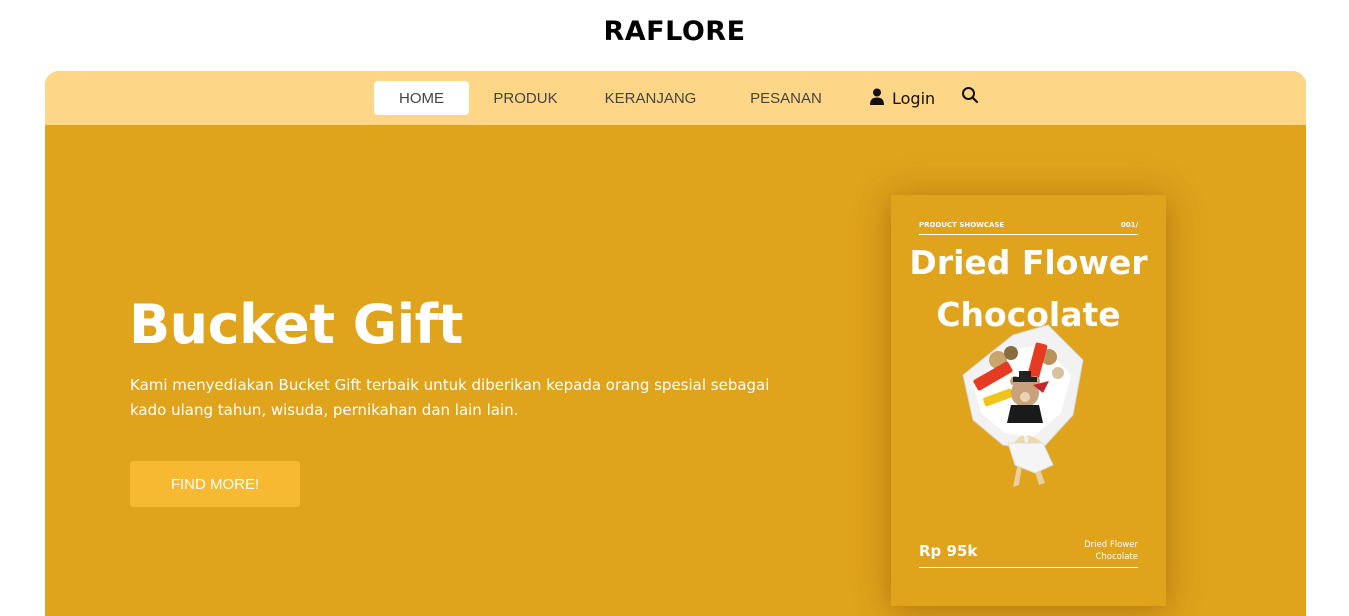 This screenshot has width=1349, height=616. What do you see at coordinates (1028, 228) in the screenshot?
I see `showcase-header: PRODUCT SHOWCASE 001/` at bounding box center [1028, 228].